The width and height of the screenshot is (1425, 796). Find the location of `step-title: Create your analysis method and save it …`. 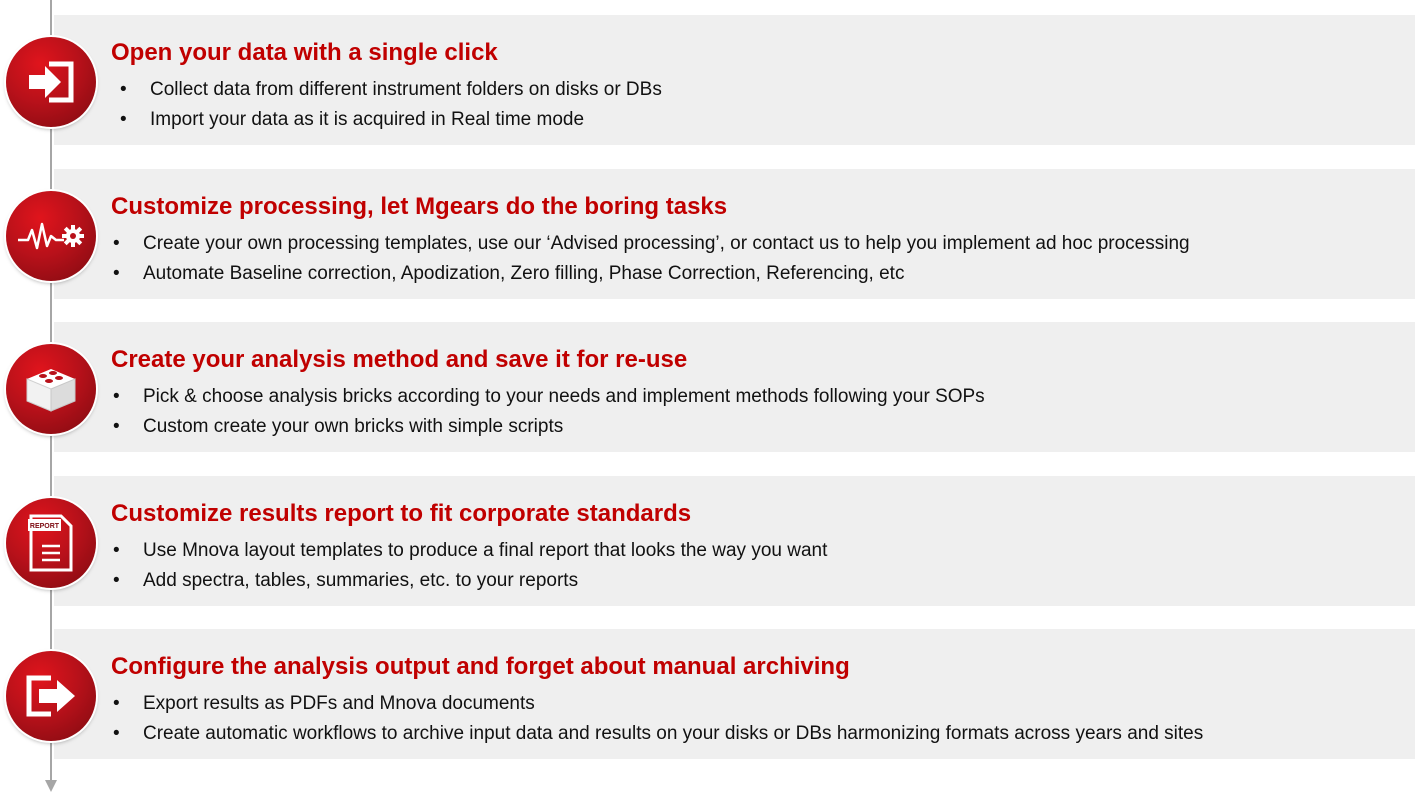

step-title: Create your analysis method and save it … is located at coordinates (399, 359).